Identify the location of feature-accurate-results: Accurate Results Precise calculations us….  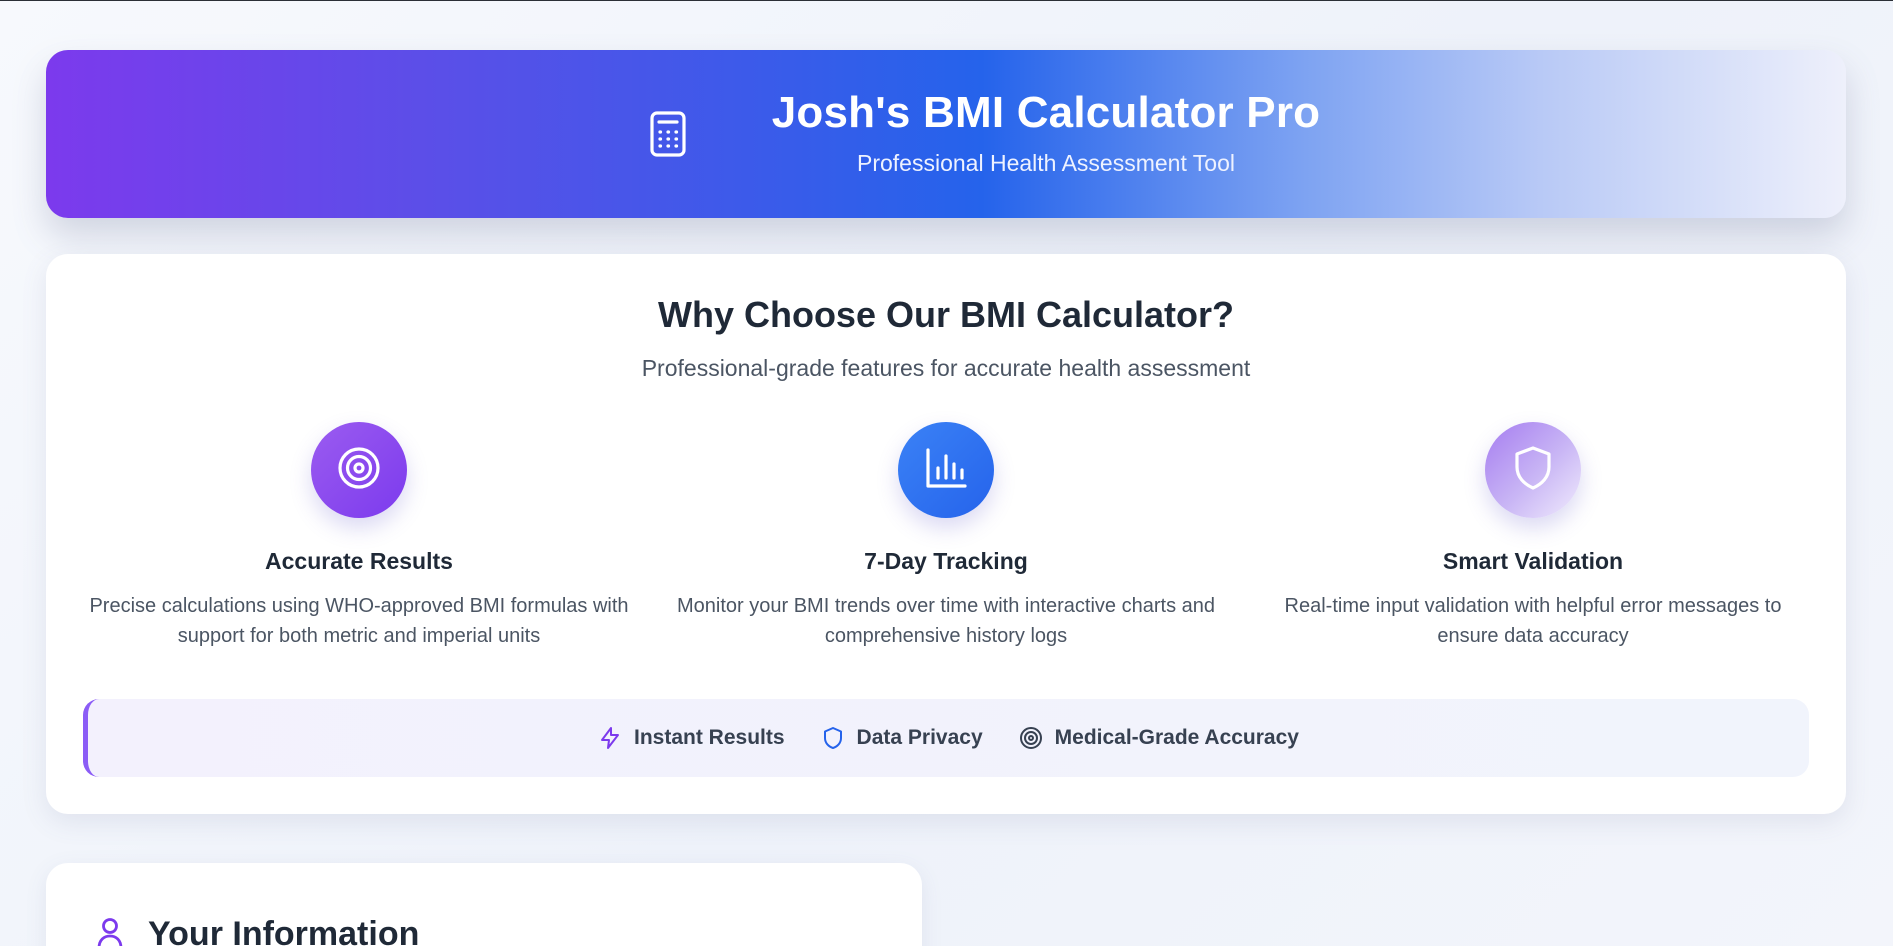
(359, 536).